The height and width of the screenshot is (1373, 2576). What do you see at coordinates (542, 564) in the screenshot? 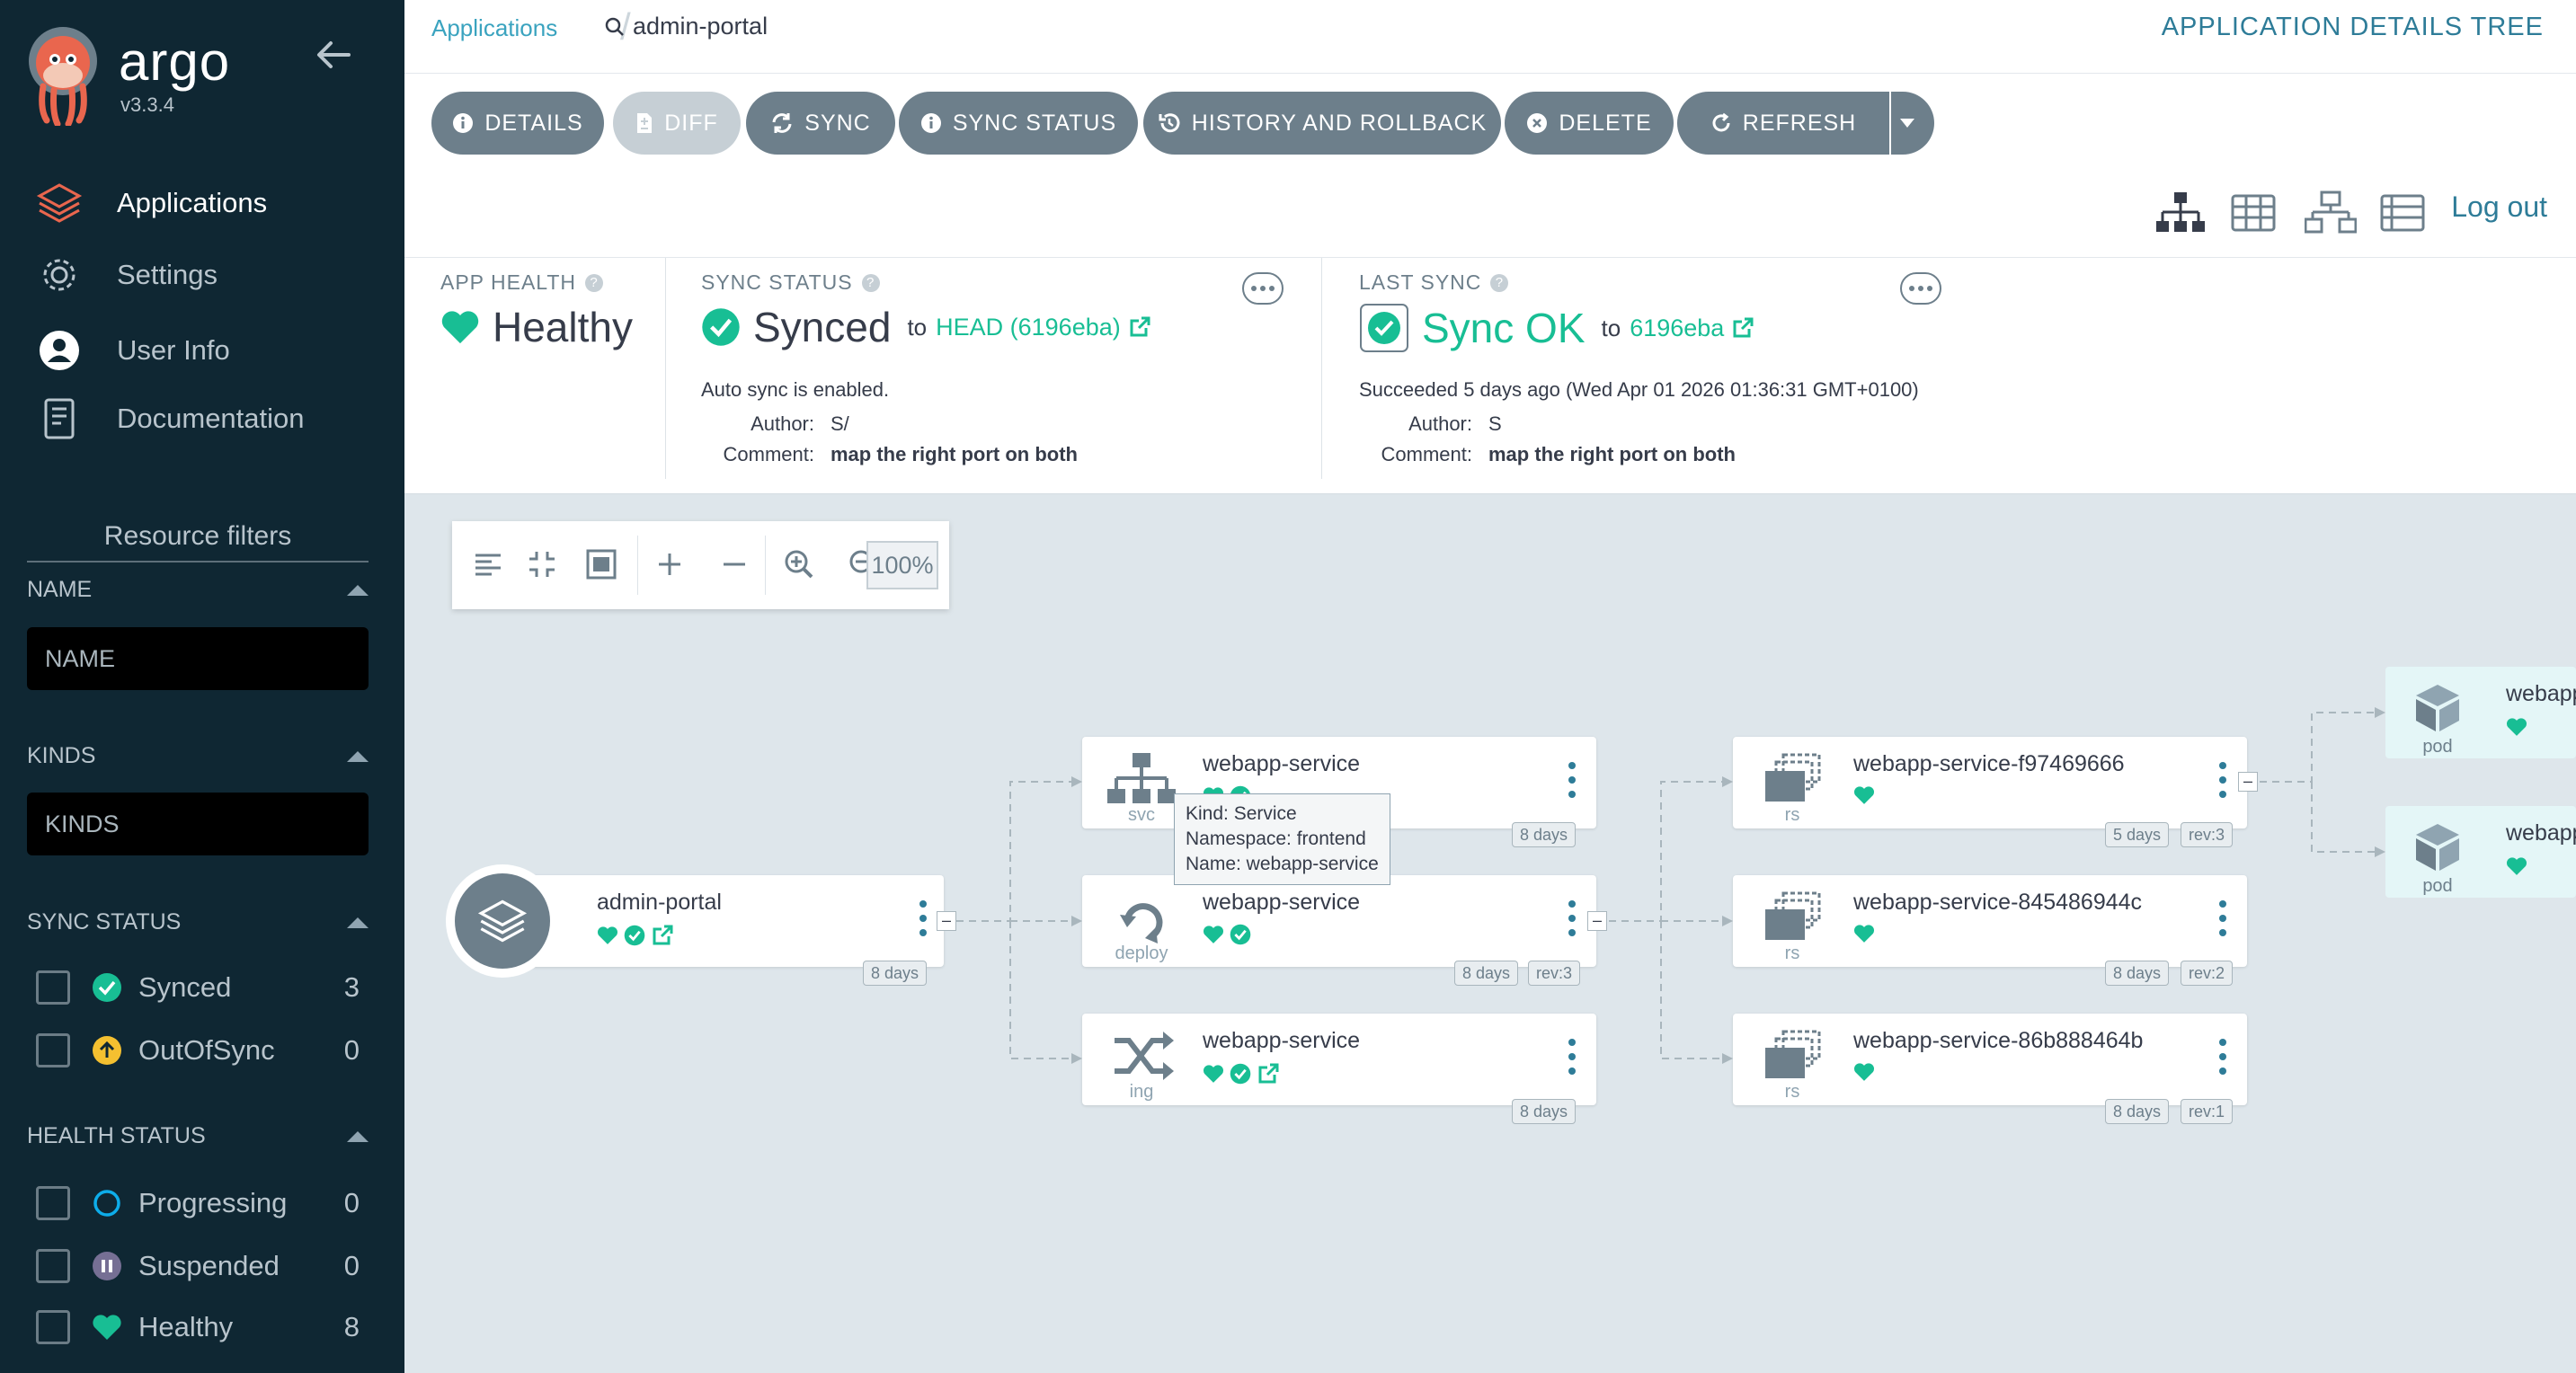
I see `compress-icon` at bounding box center [542, 564].